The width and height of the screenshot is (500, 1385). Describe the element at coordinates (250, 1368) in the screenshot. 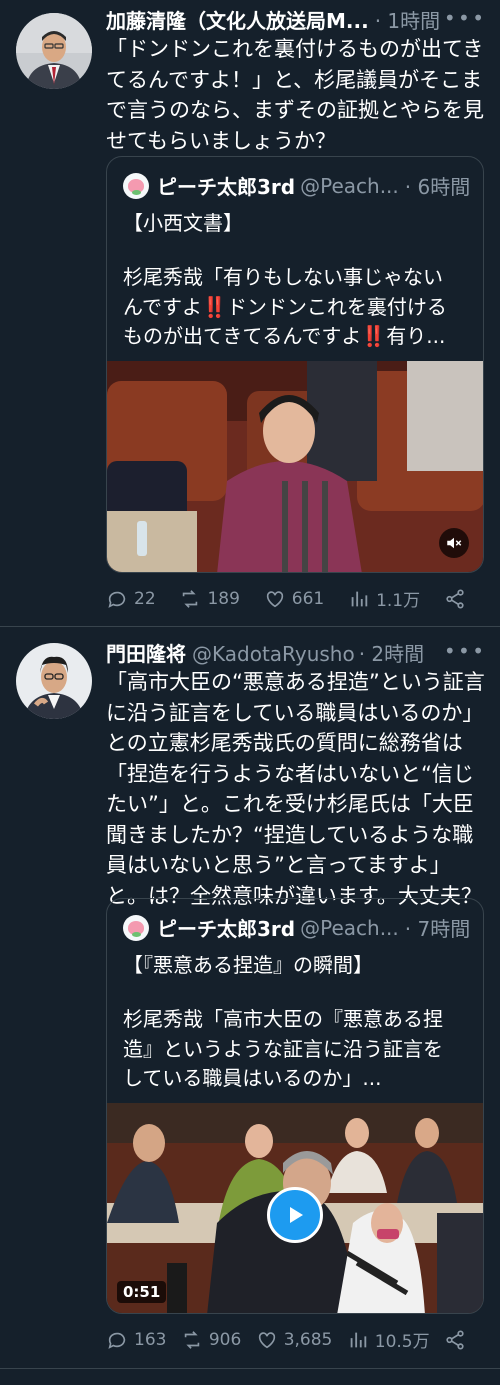

I see `divider` at that location.